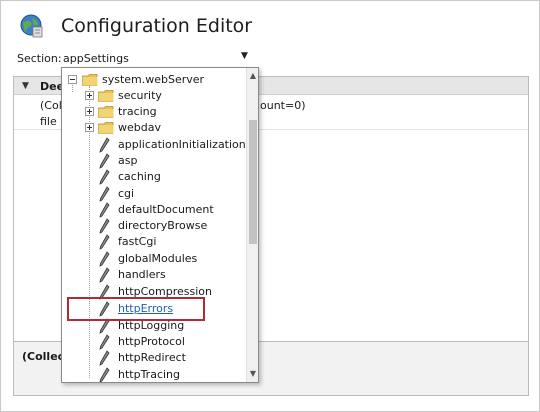 The width and height of the screenshot is (540, 412). Describe the element at coordinates (253, 182) in the screenshot. I see `scrollbar-thumb` at that location.